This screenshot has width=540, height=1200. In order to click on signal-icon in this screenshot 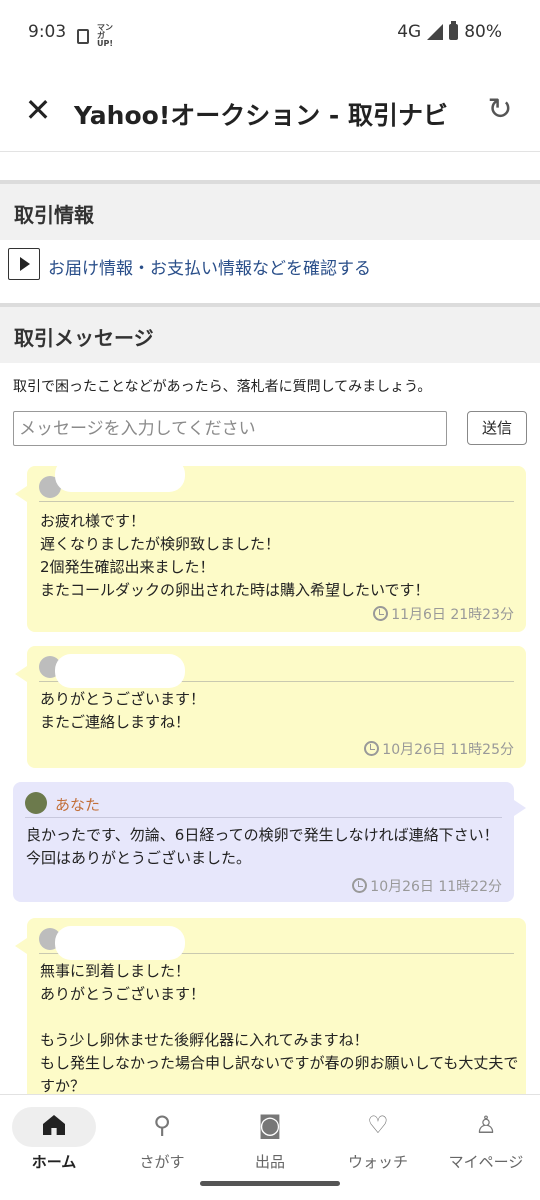, I will do `click(435, 32)`.